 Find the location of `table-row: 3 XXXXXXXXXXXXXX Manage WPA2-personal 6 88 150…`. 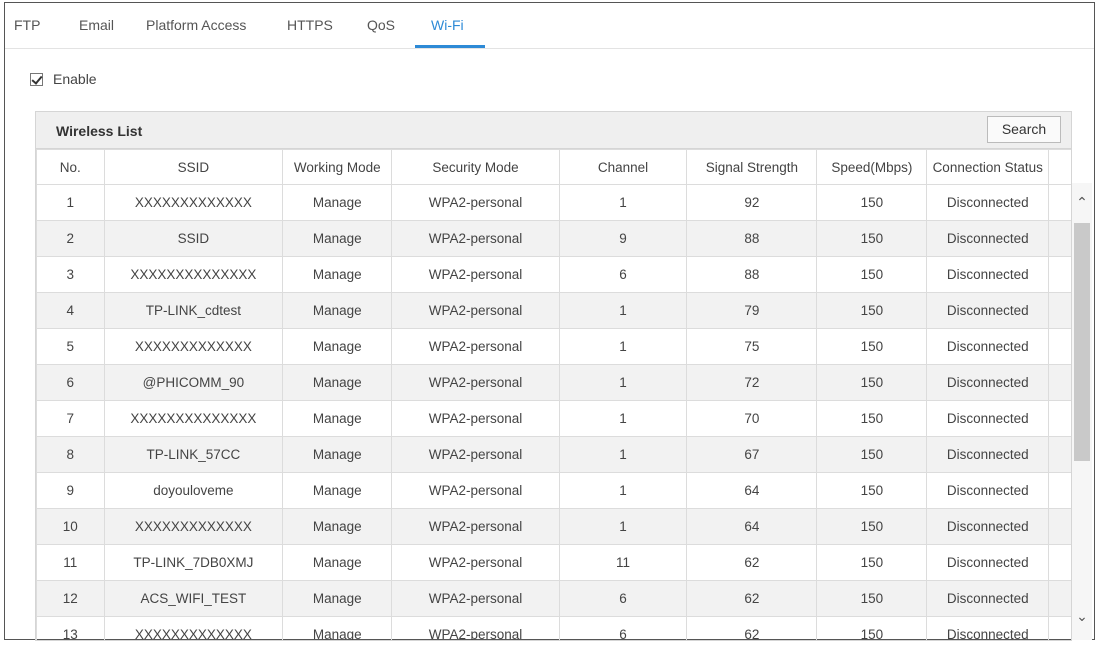

table-row: 3 XXXXXXXXXXXXXX Manage WPA2-personal 6 88 150… is located at coordinates (553, 274).